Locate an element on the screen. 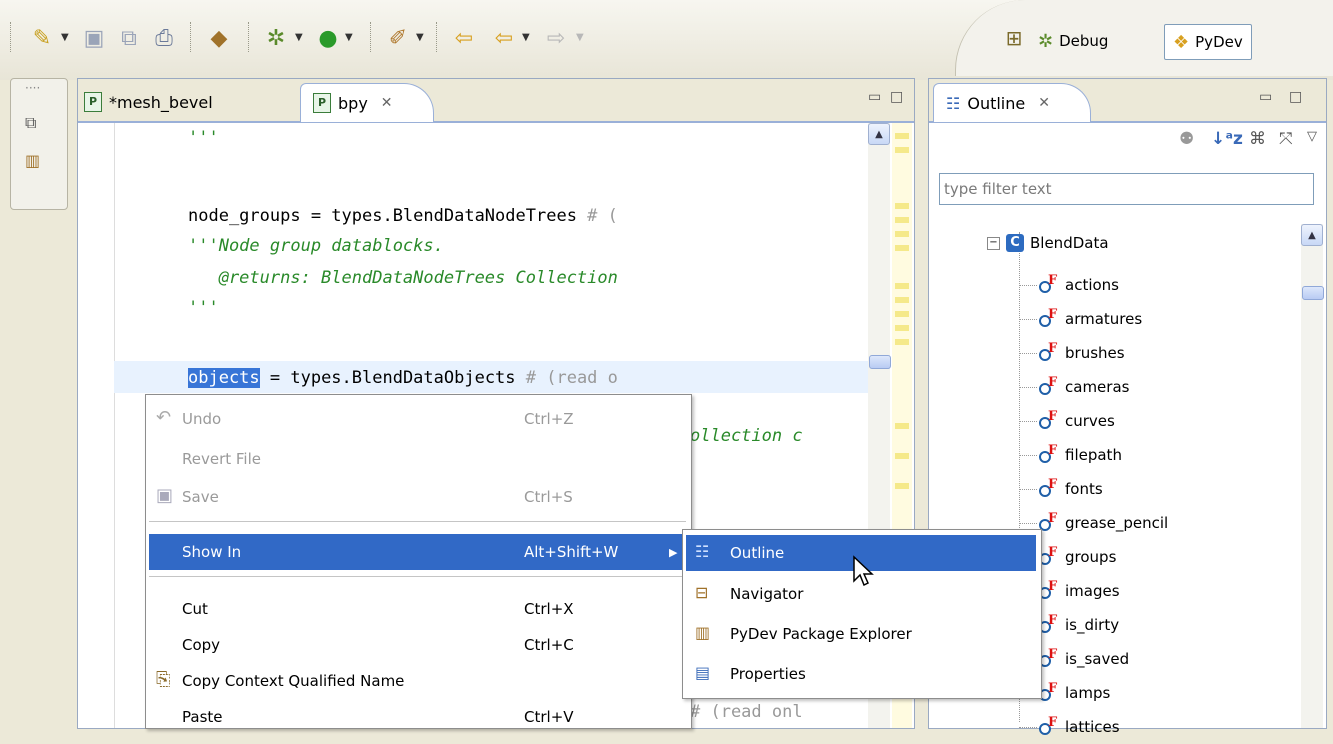  outline-item-images: Fimages is located at coordinates (1079, 591).